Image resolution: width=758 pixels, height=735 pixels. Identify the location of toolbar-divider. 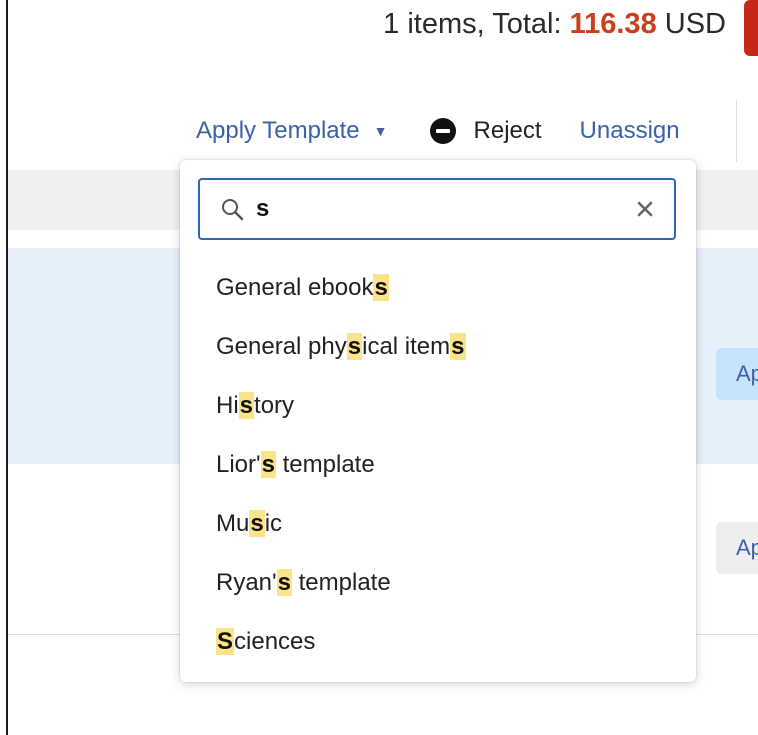
(736, 131).